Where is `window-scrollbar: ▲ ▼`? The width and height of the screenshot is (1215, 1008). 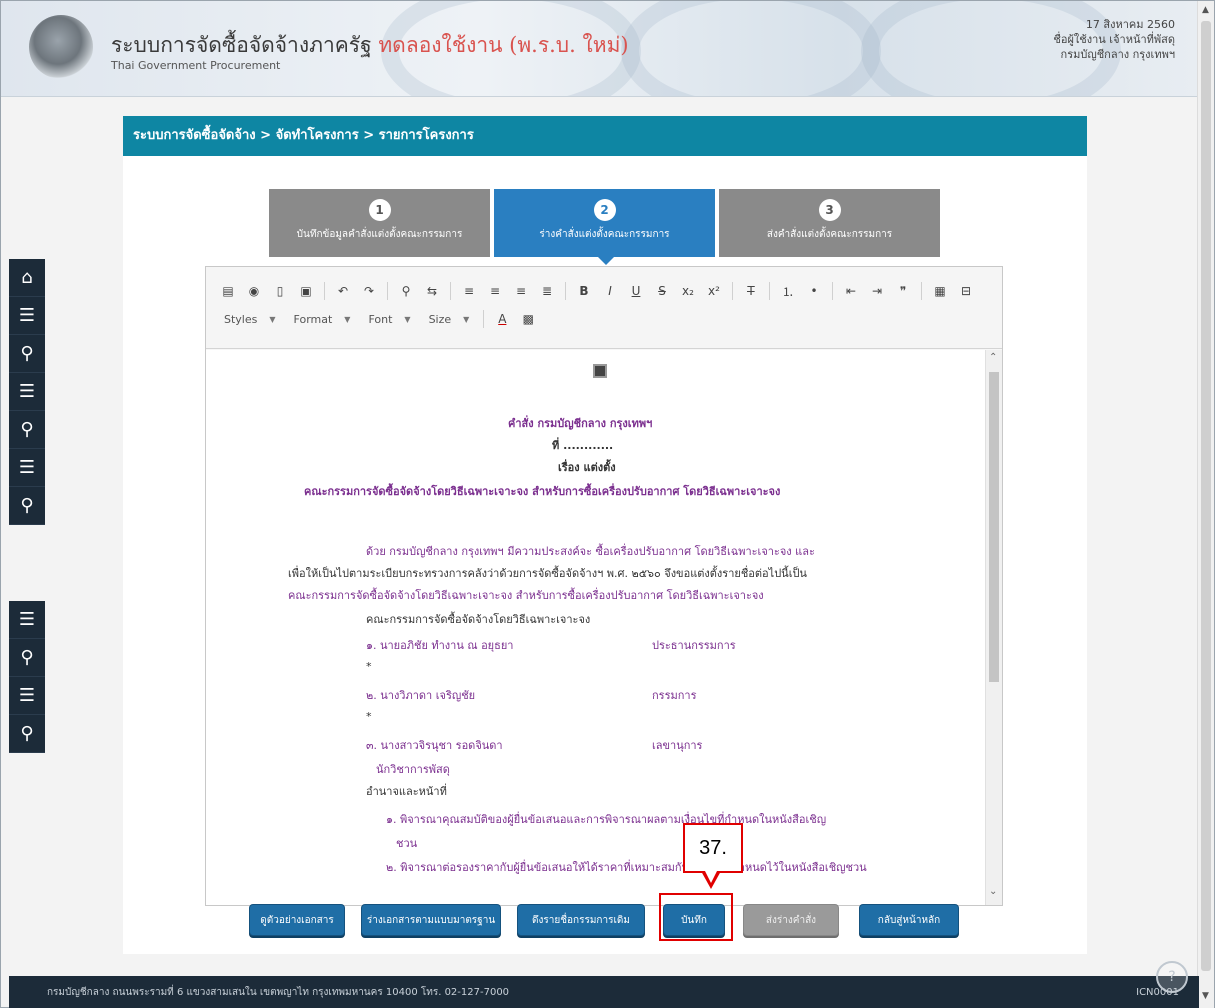 window-scrollbar: ▲ ▼ is located at coordinates (1205, 504).